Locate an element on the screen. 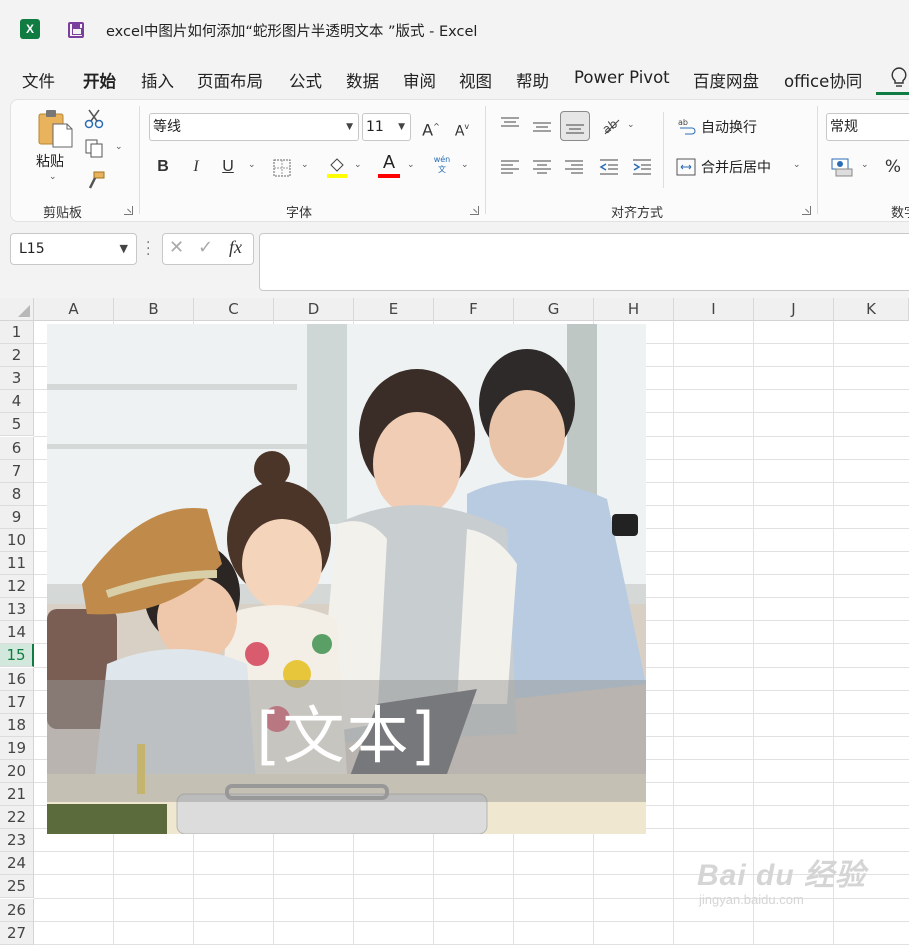  cancel-icon: ✕ is located at coordinates (176, 247).